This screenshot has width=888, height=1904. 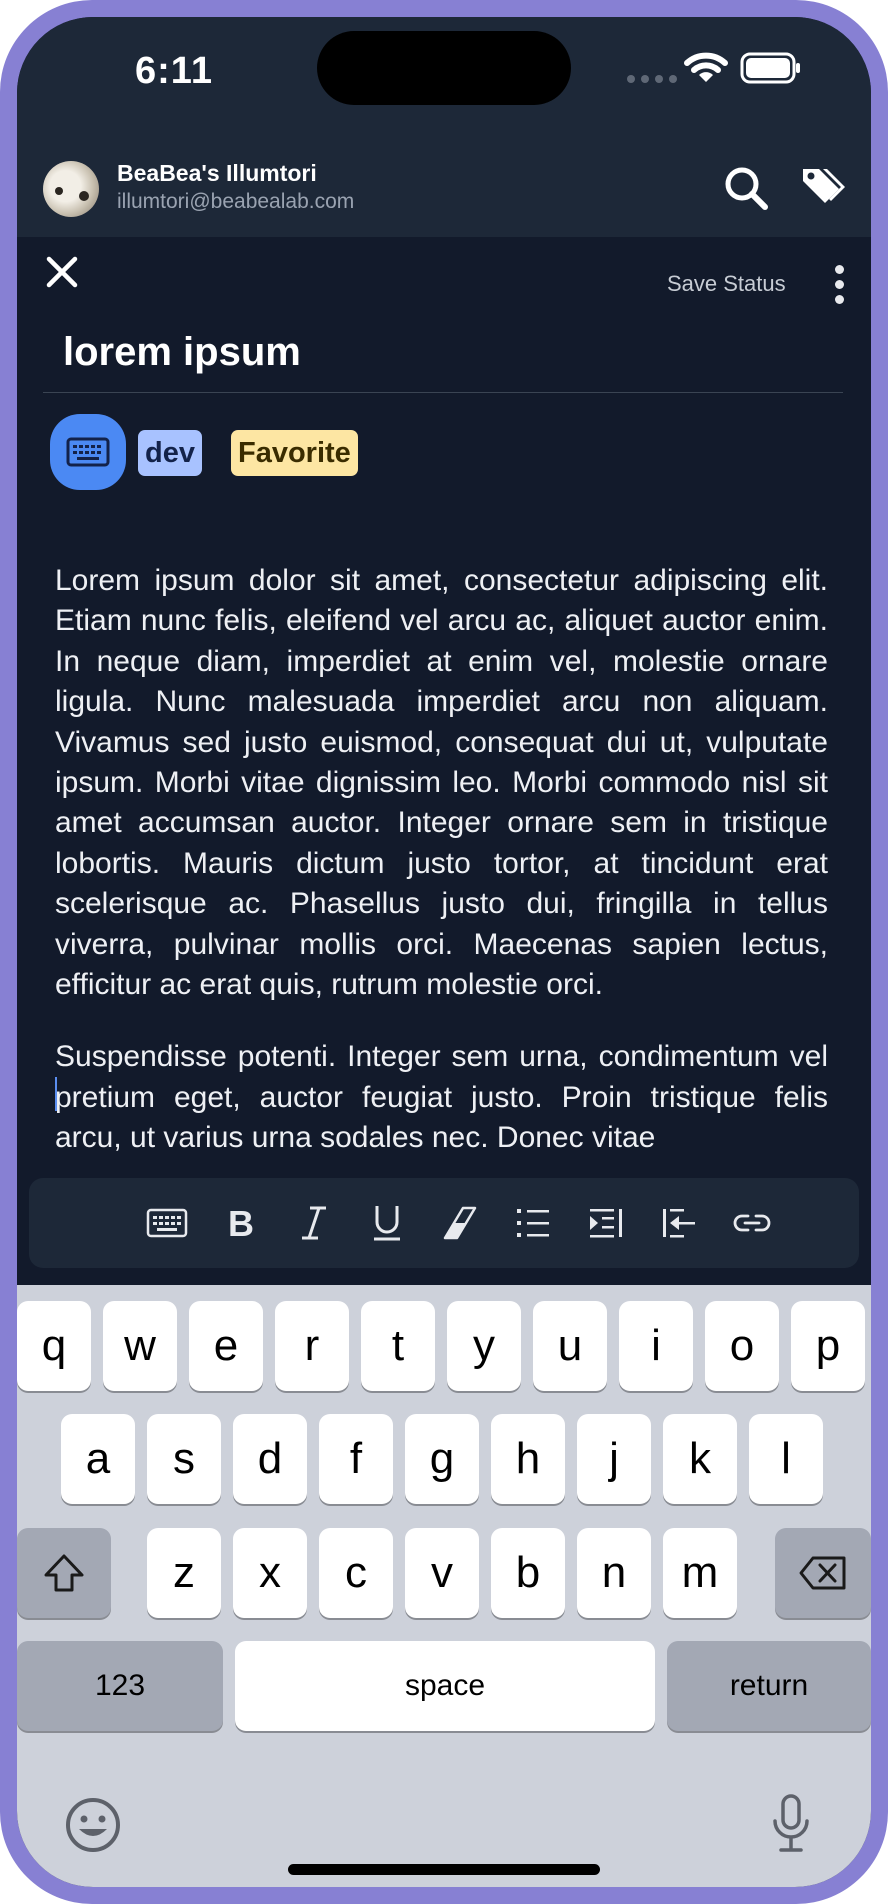 What do you see at coordinates (236, 201) in the screenshot?
I see `account-email: illumtori@beabealab.com` at bounding box center [236, 201].